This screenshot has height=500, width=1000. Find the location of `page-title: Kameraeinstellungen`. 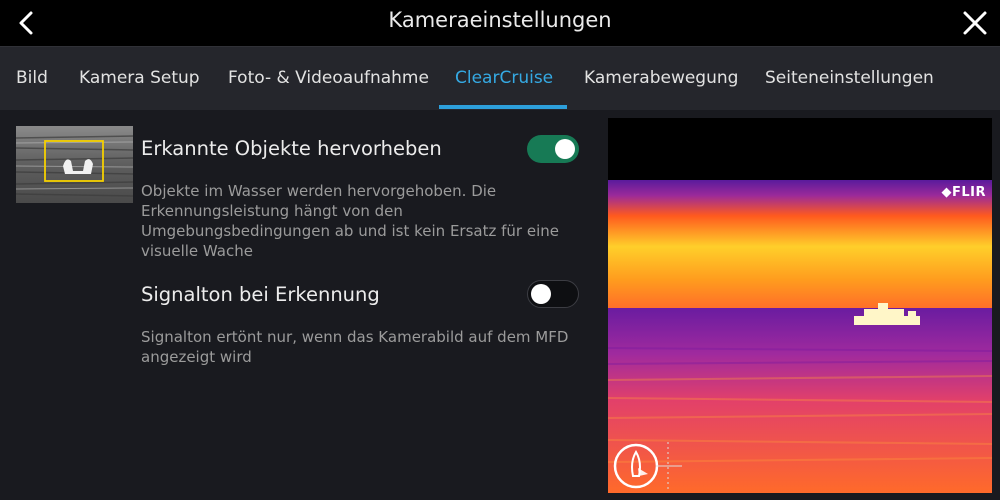

page-title: Kameraeinstellungen is located at coordinates (500, 20).